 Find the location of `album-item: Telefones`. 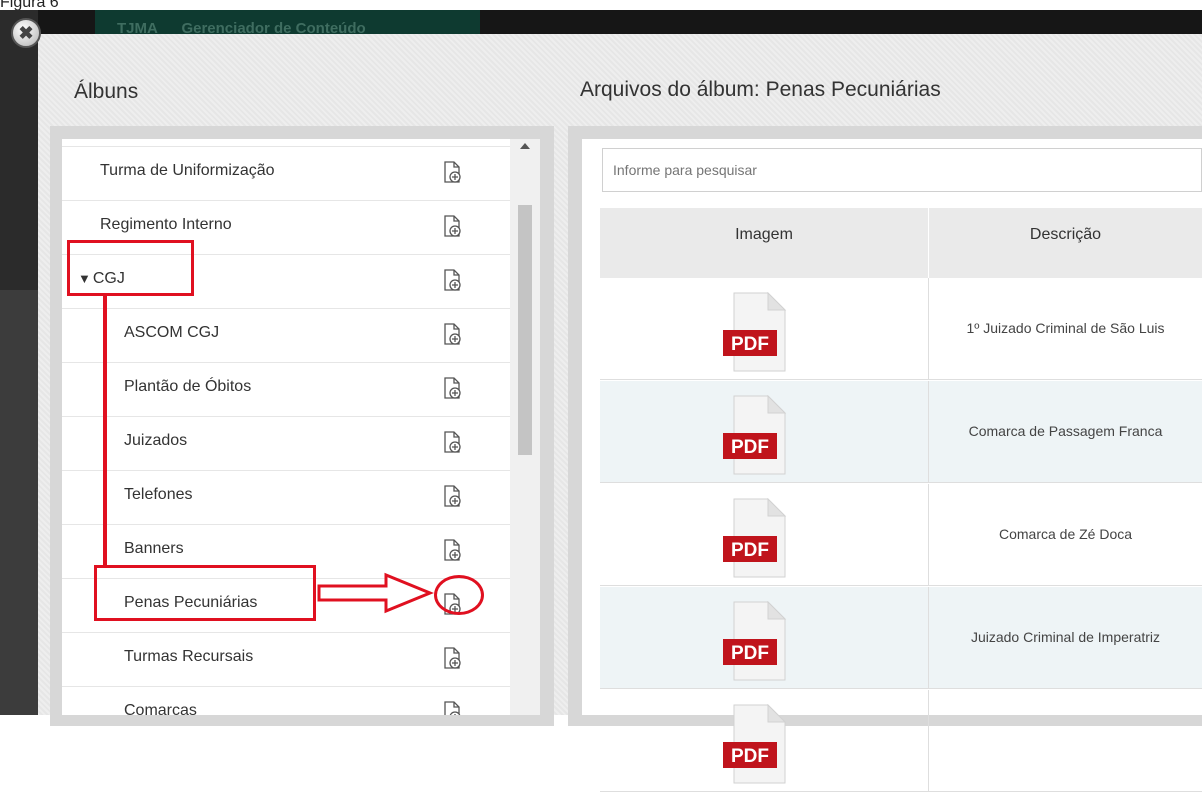

album-item: Telefones is located at coordinates (286, 497).